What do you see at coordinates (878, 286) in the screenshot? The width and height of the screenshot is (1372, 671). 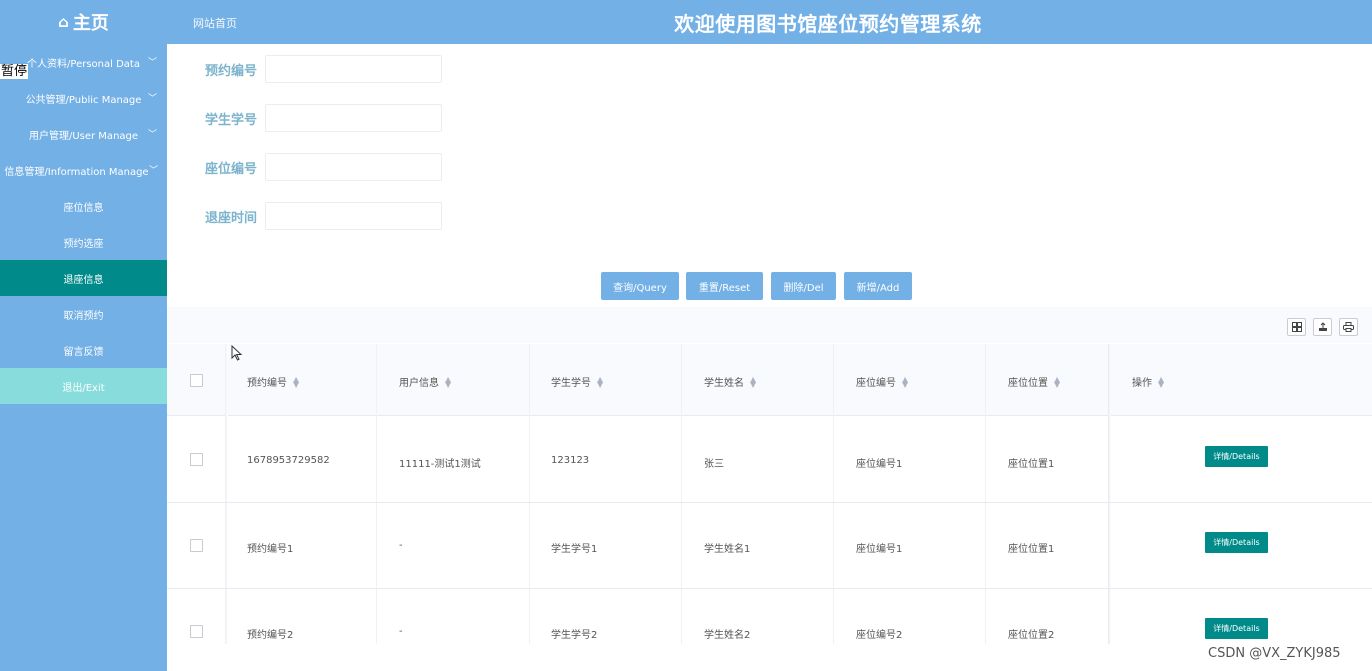 I see `add-button: 新增/Add` at bounding box center [878, 286].